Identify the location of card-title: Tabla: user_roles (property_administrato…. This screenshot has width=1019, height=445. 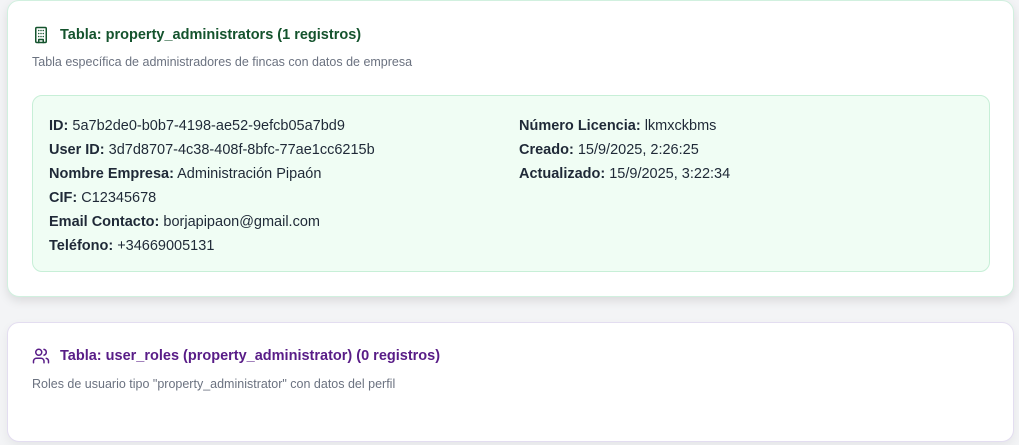
(236, 356).